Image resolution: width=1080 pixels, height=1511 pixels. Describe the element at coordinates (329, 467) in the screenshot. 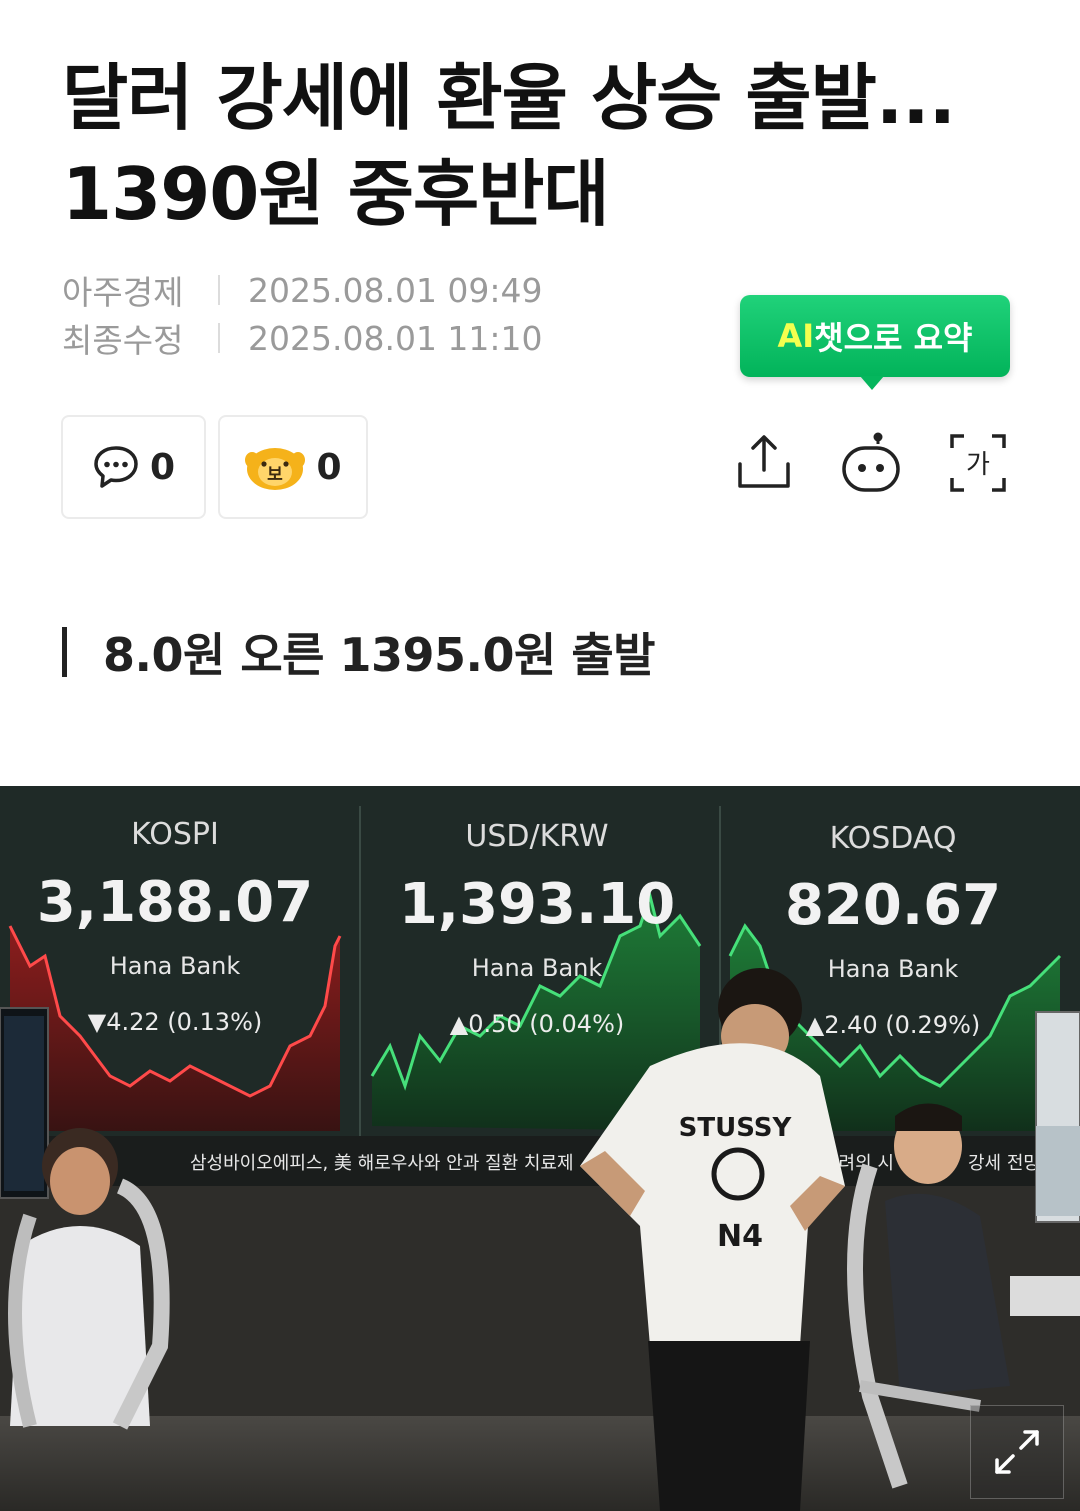

I see `like-count: 0` at that location.